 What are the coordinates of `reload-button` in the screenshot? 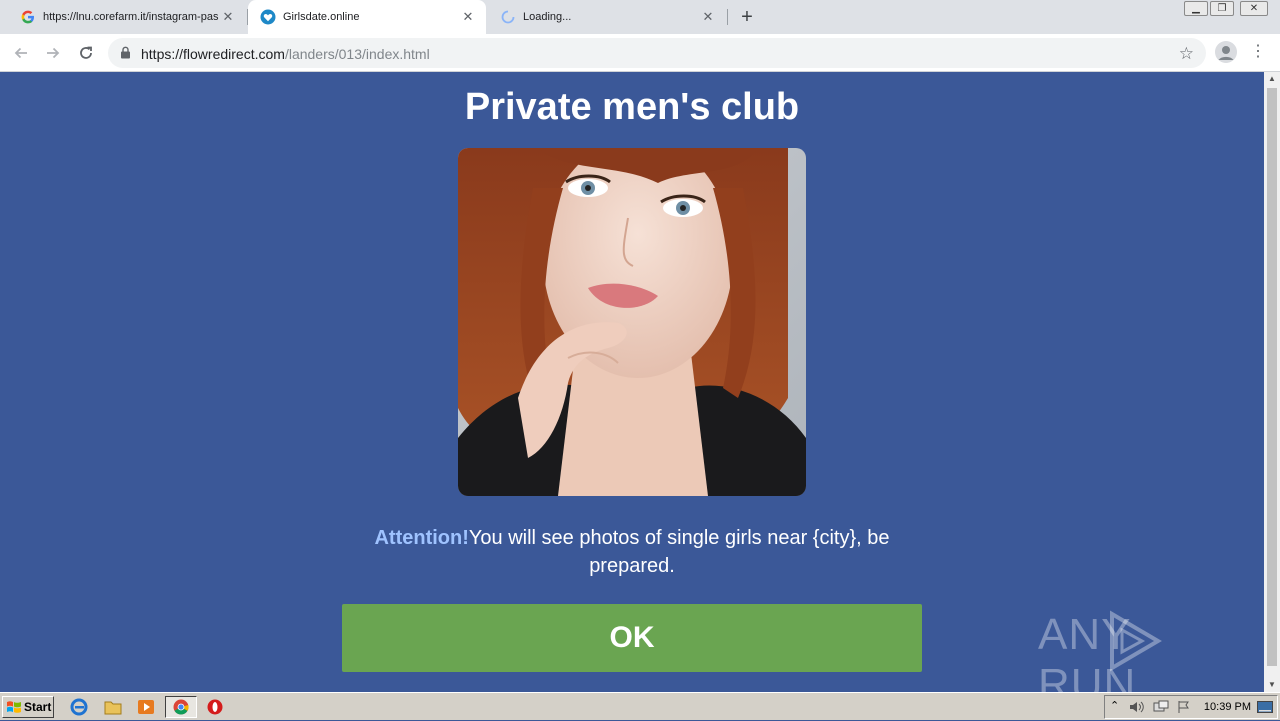 It's located at (86, 53).